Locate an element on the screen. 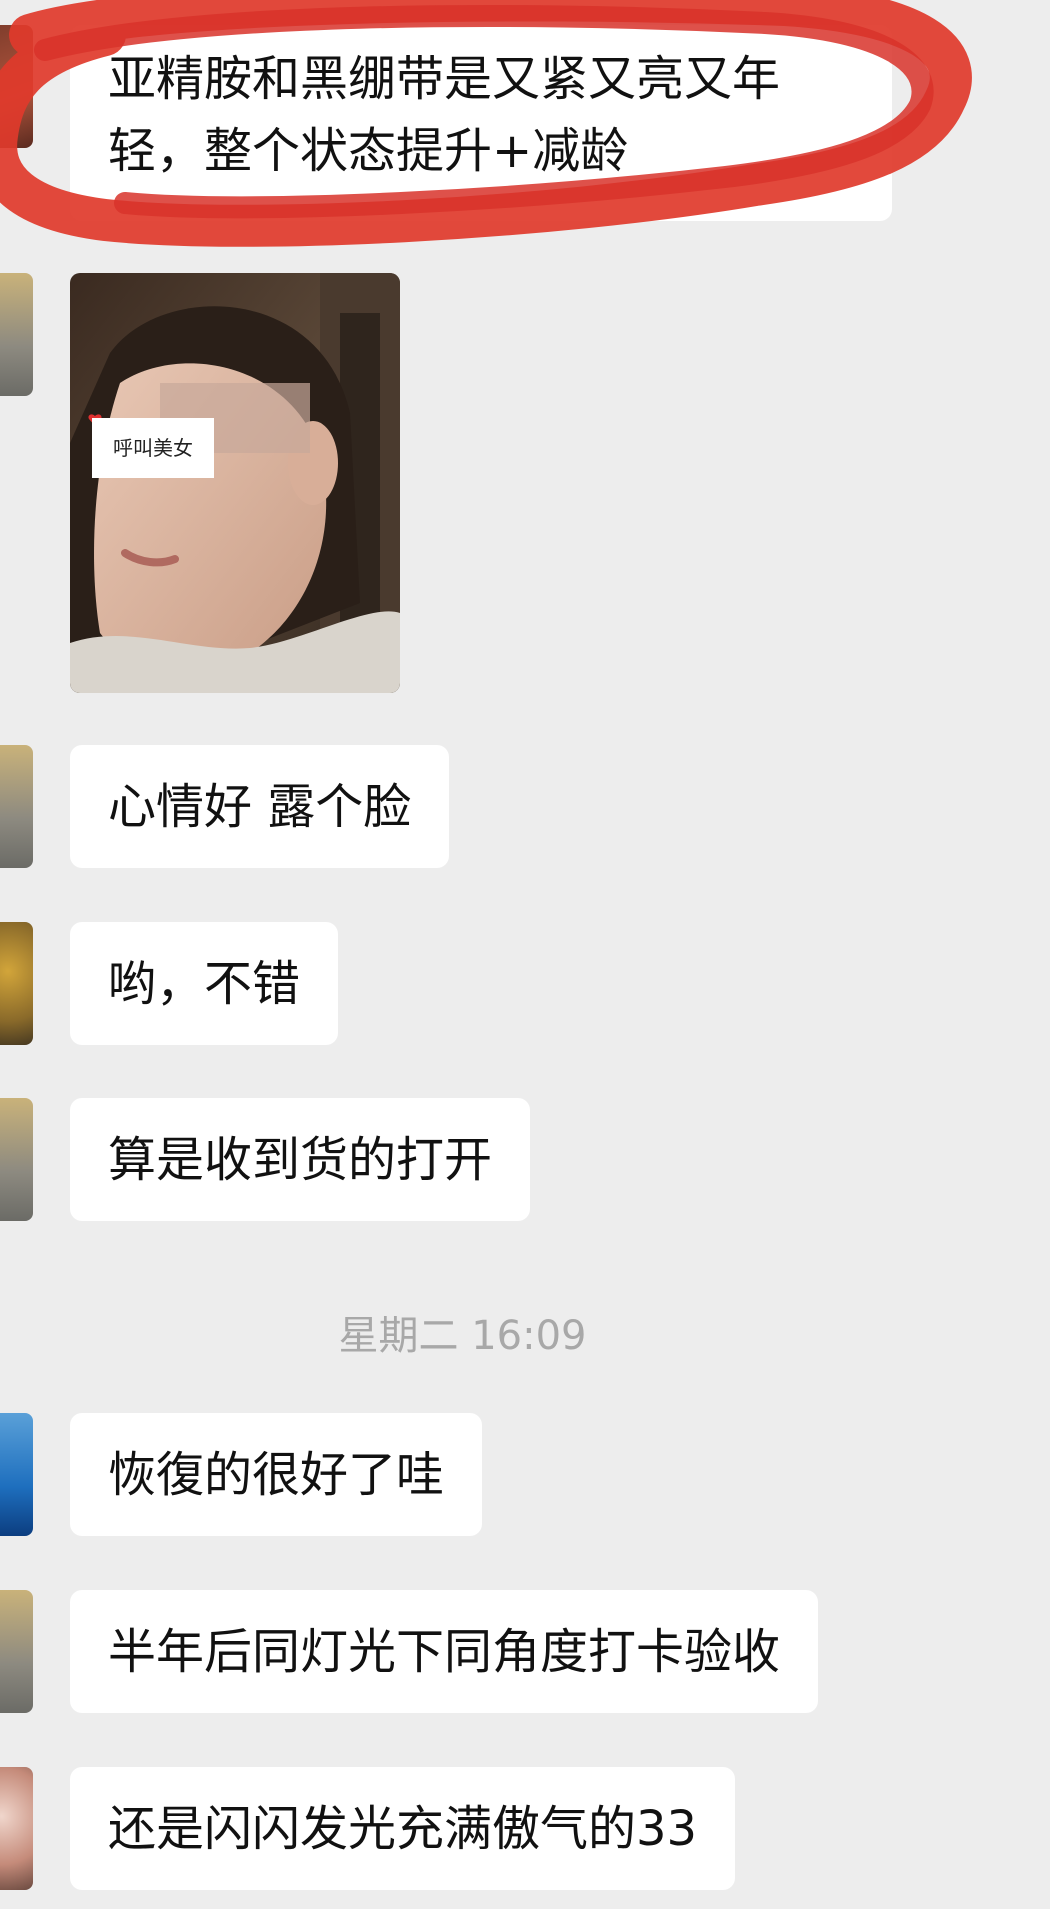 The image size is (1050, 1909). message-bubble: 还是闪闪发光充满傲气的33 is located at coordinates (403, 1828).